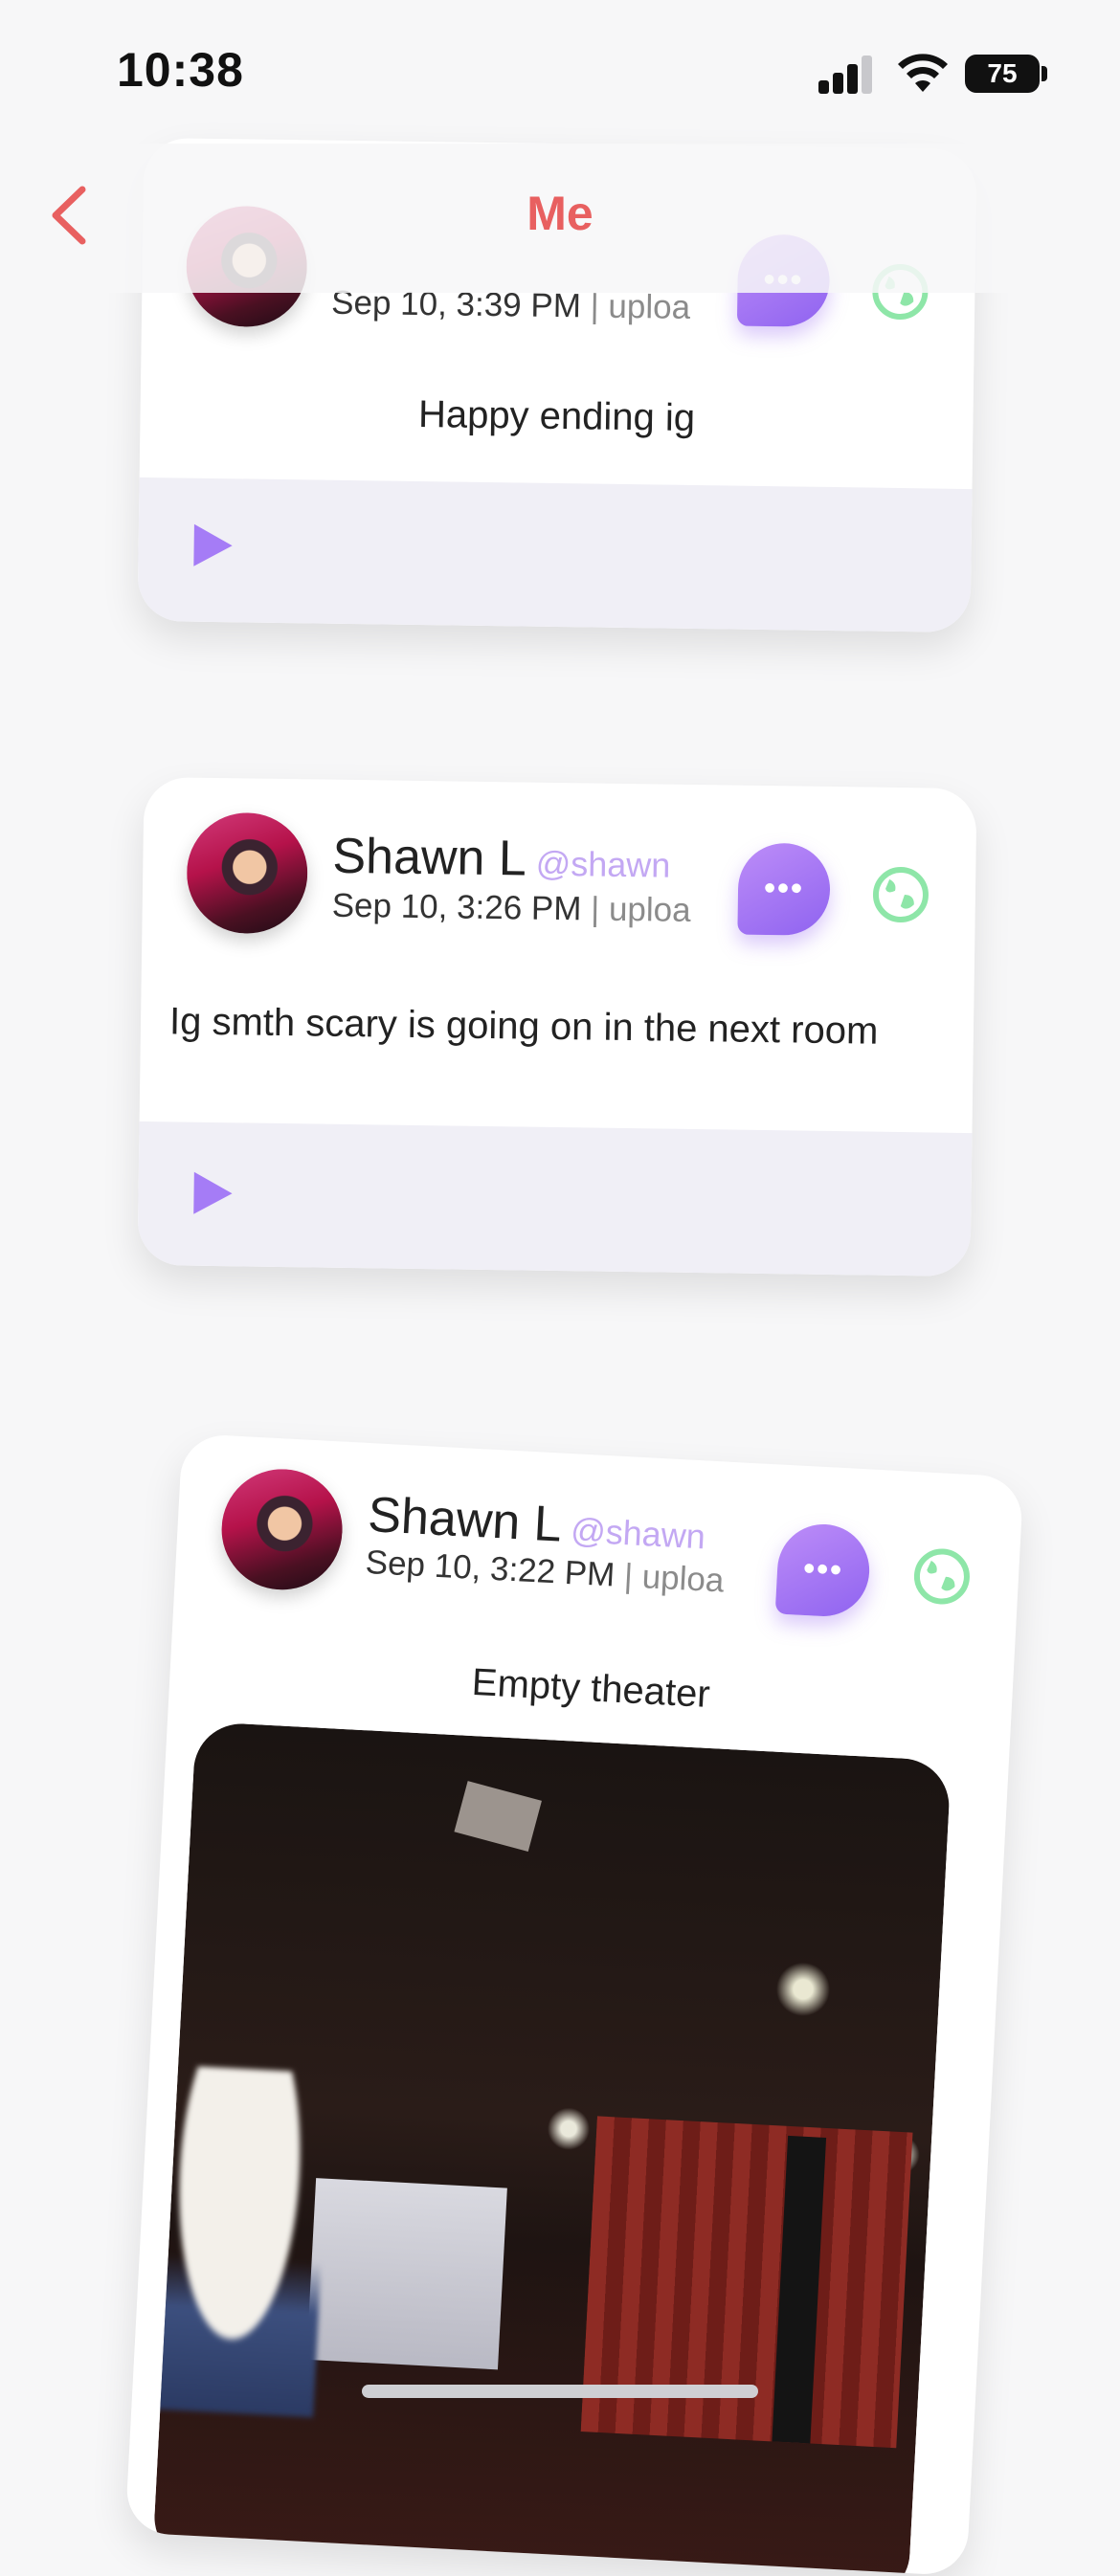 This screenshot has width=1120, height=2576. I want to click on battery-tip, so click(1045, 73).